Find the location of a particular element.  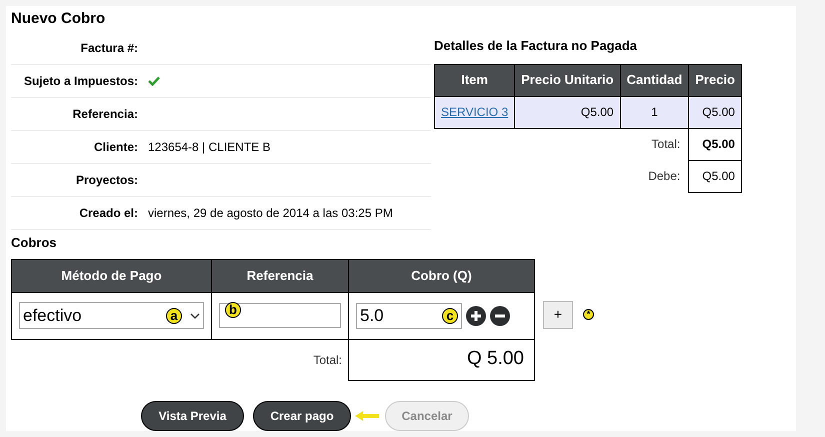

column-header: Precio Unitario is located at coordinates (567, 80).